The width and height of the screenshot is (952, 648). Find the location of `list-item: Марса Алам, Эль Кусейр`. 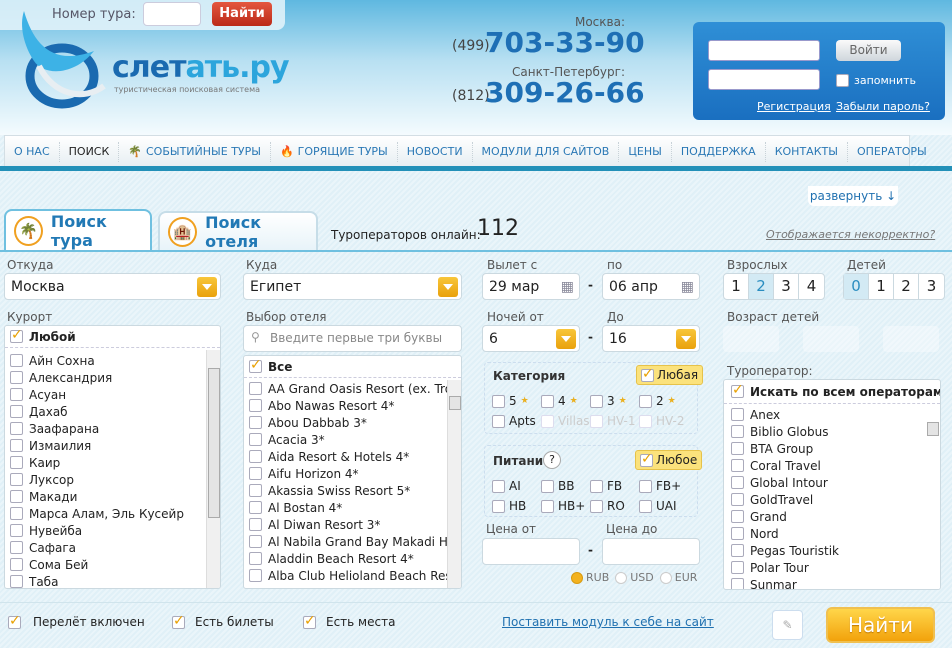

list-item: Марса Алам, Эль Кусейр is located at coordinates (112, 513).